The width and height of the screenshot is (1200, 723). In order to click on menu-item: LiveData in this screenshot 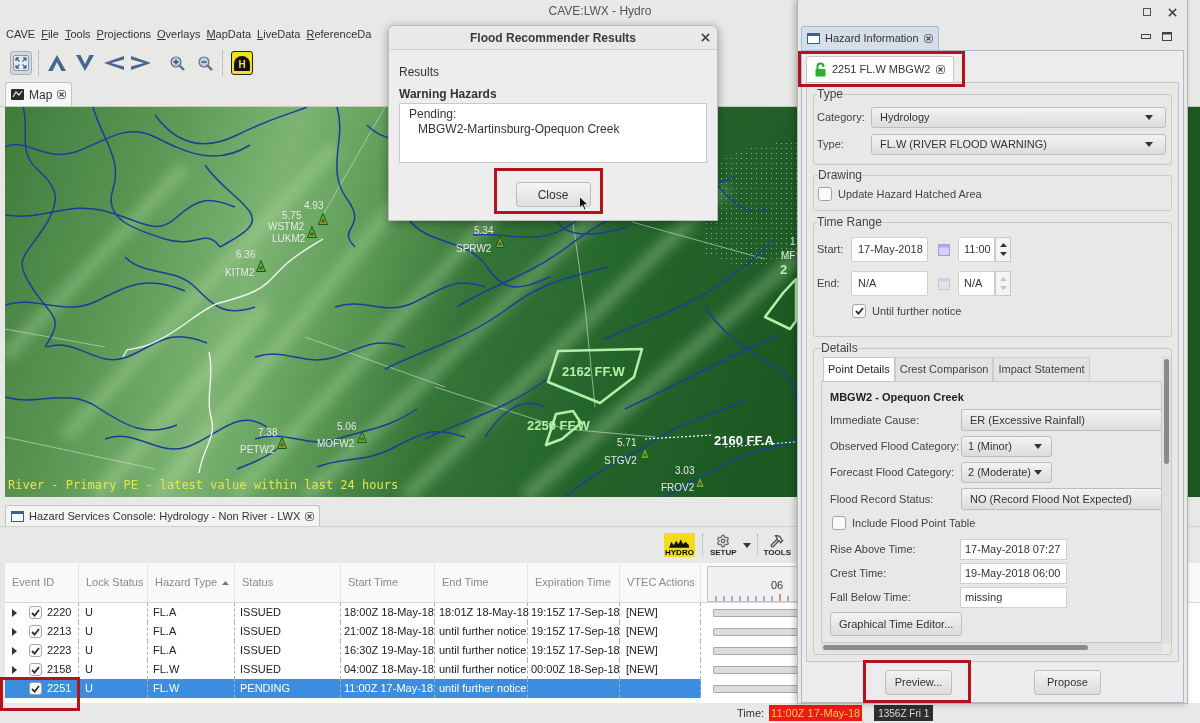, I will do `click(279, 34)`.